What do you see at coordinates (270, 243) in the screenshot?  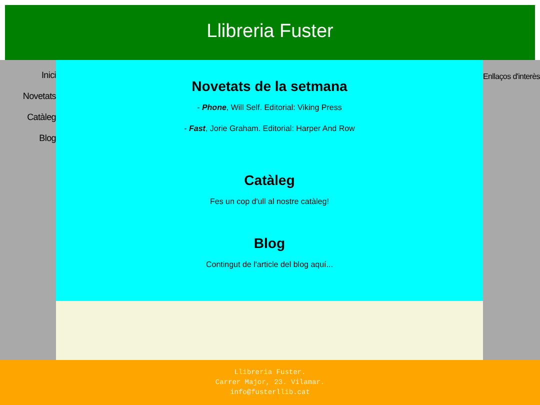 I see `section-heading: Blog` at bounding box center [270, 243].